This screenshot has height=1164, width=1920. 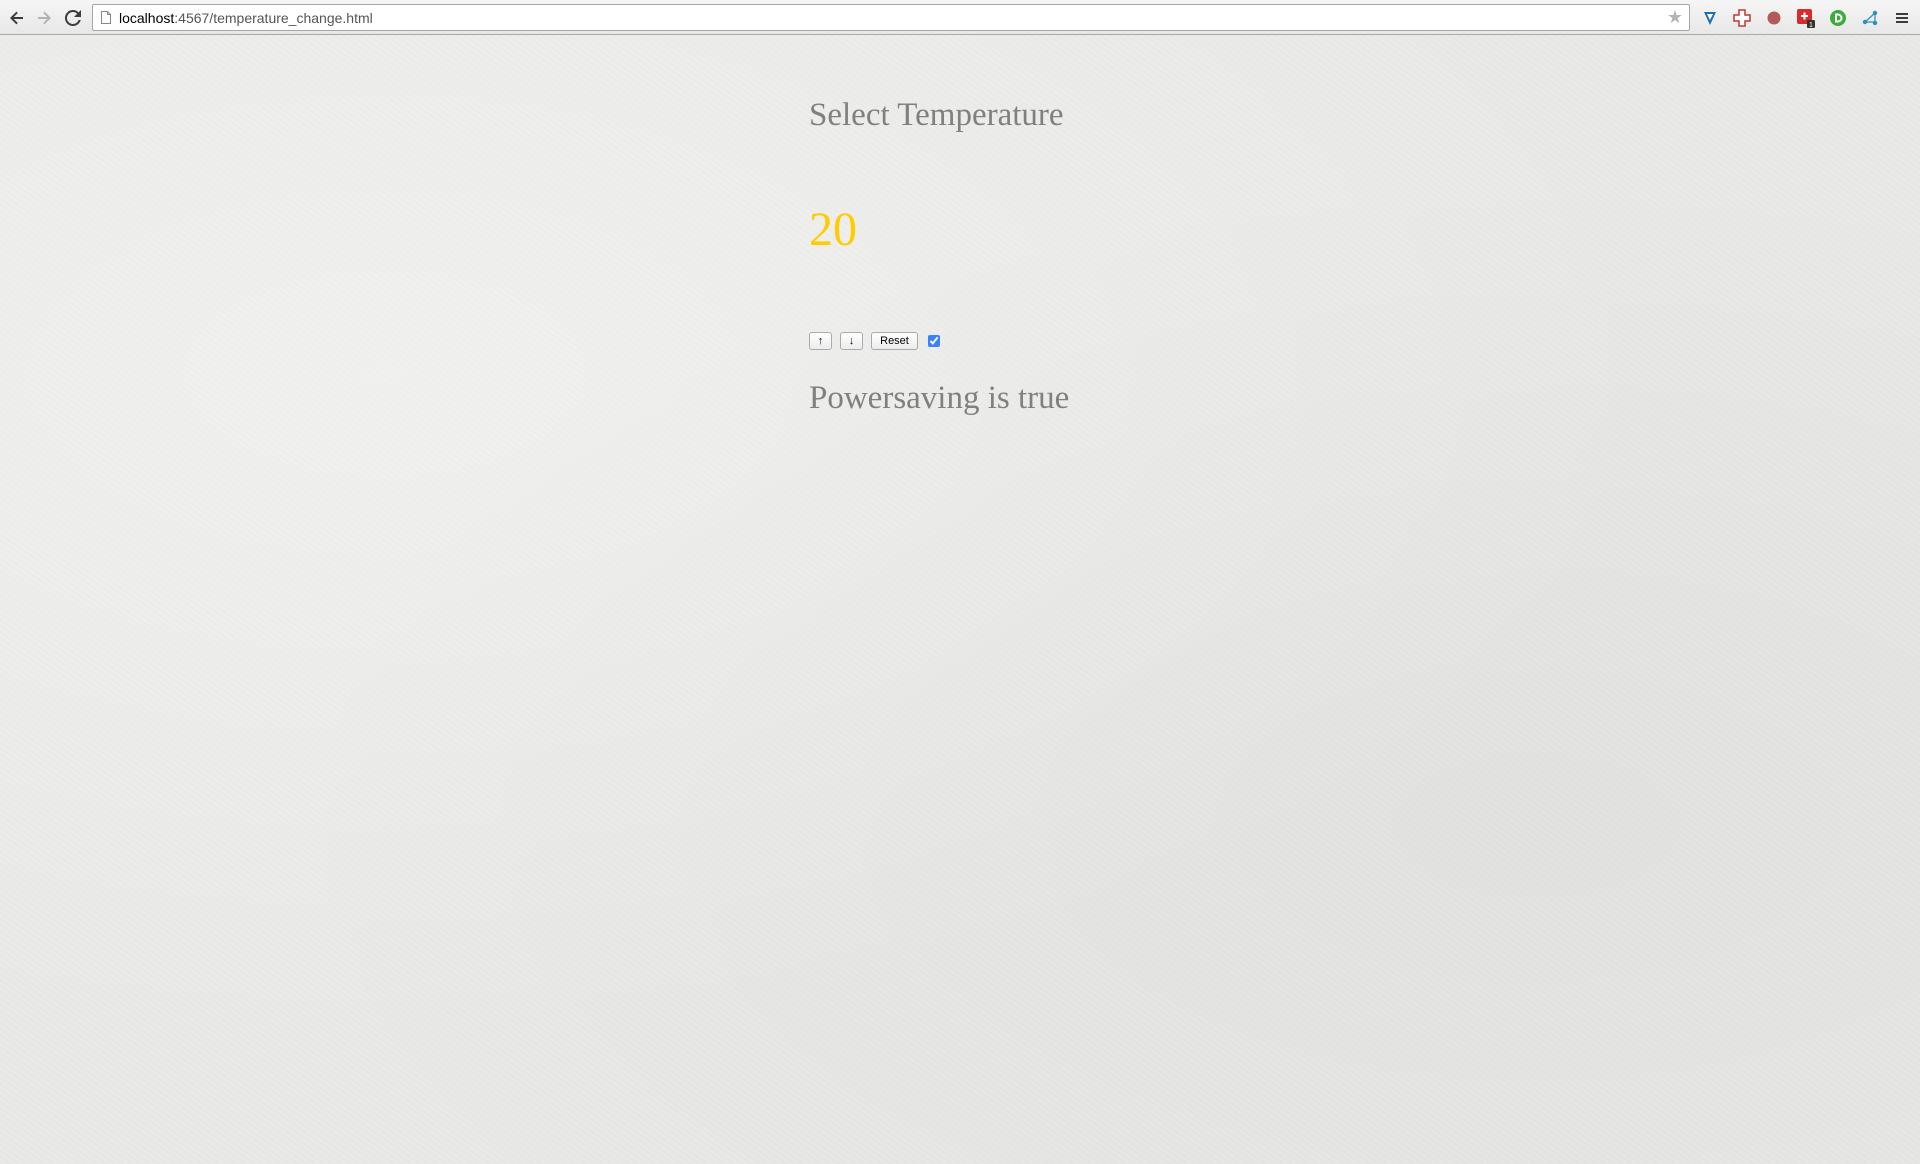 What do you see at coordinates (939, 398) in the screenshot?
I see `powersaving-status: Powersaving is true` at bounding box center [939, 398].